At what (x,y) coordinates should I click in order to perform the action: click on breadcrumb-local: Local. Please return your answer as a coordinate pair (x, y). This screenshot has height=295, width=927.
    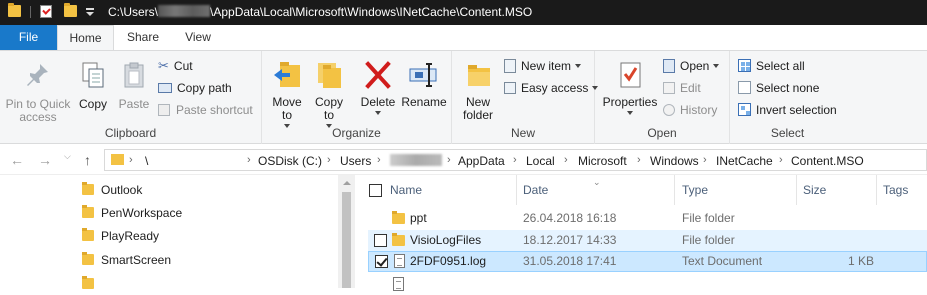
    Looking at the image, I should click on (540, 161).